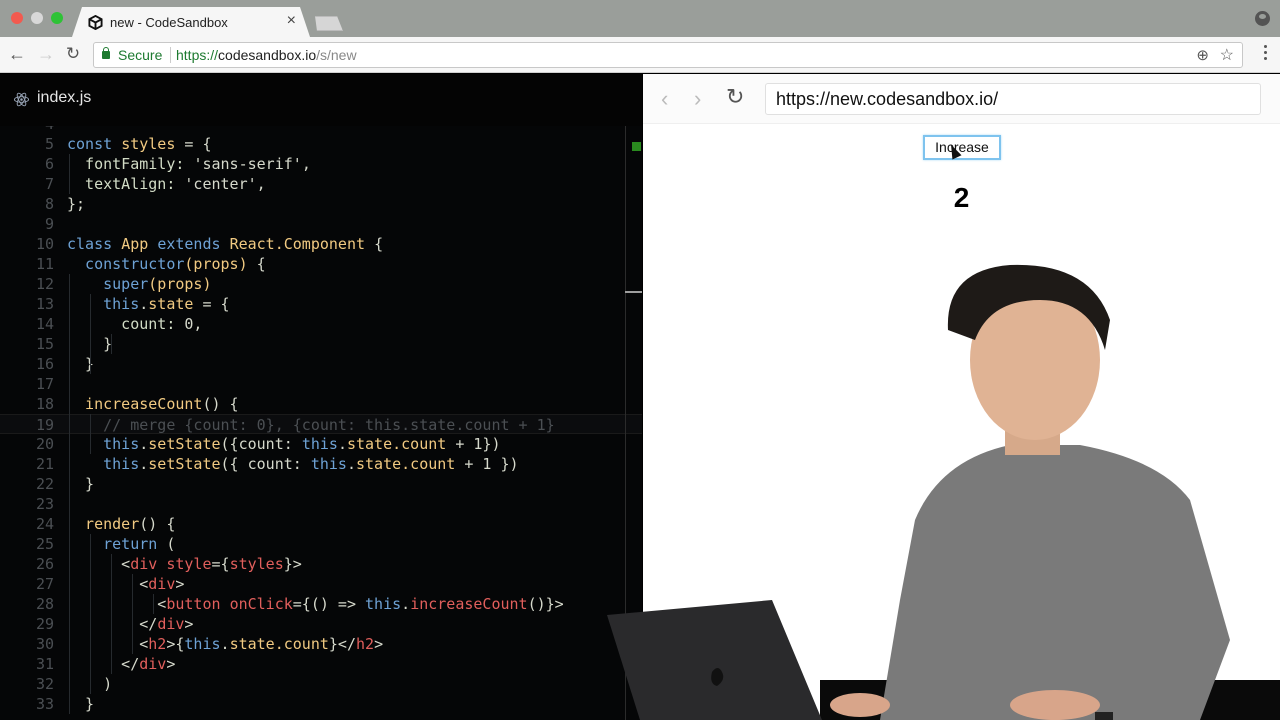  Describe the element at coordinates (664, 99) in the screenshot. I see `preview-back-icon: ‹` at that location.